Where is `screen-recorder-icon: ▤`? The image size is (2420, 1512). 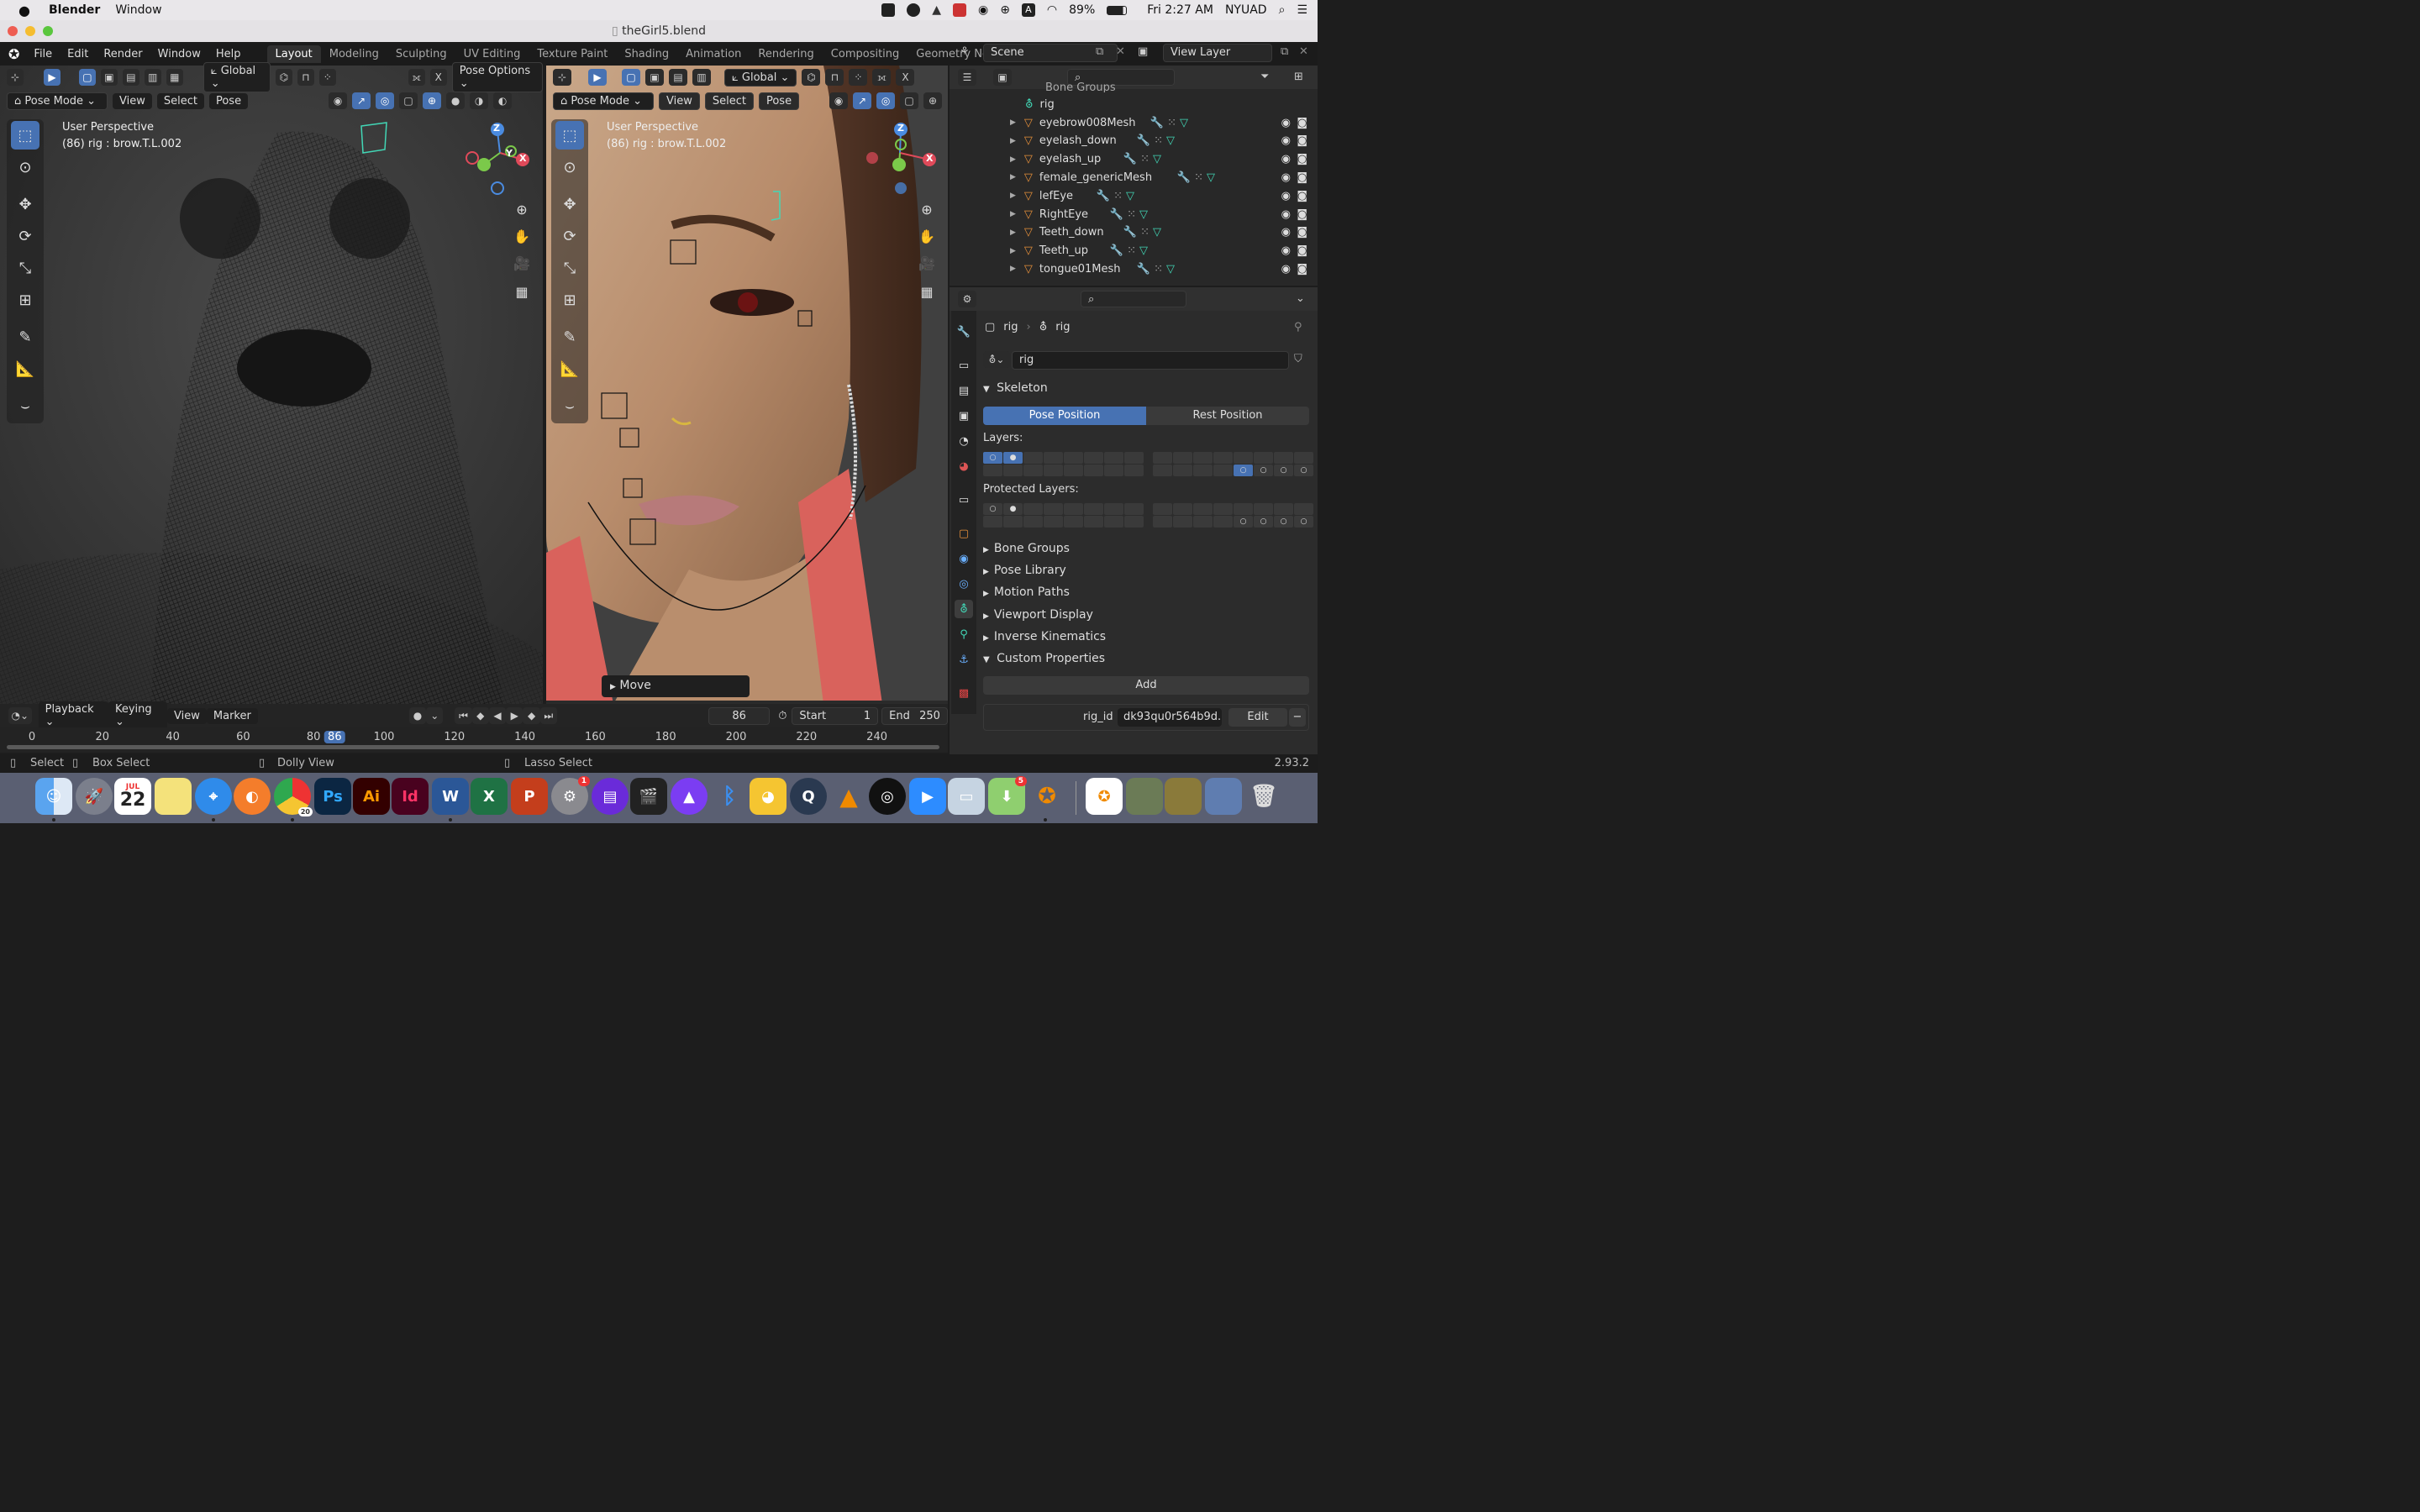 screen-recorder-icon: ▤ is located at coordinates (611, 796).